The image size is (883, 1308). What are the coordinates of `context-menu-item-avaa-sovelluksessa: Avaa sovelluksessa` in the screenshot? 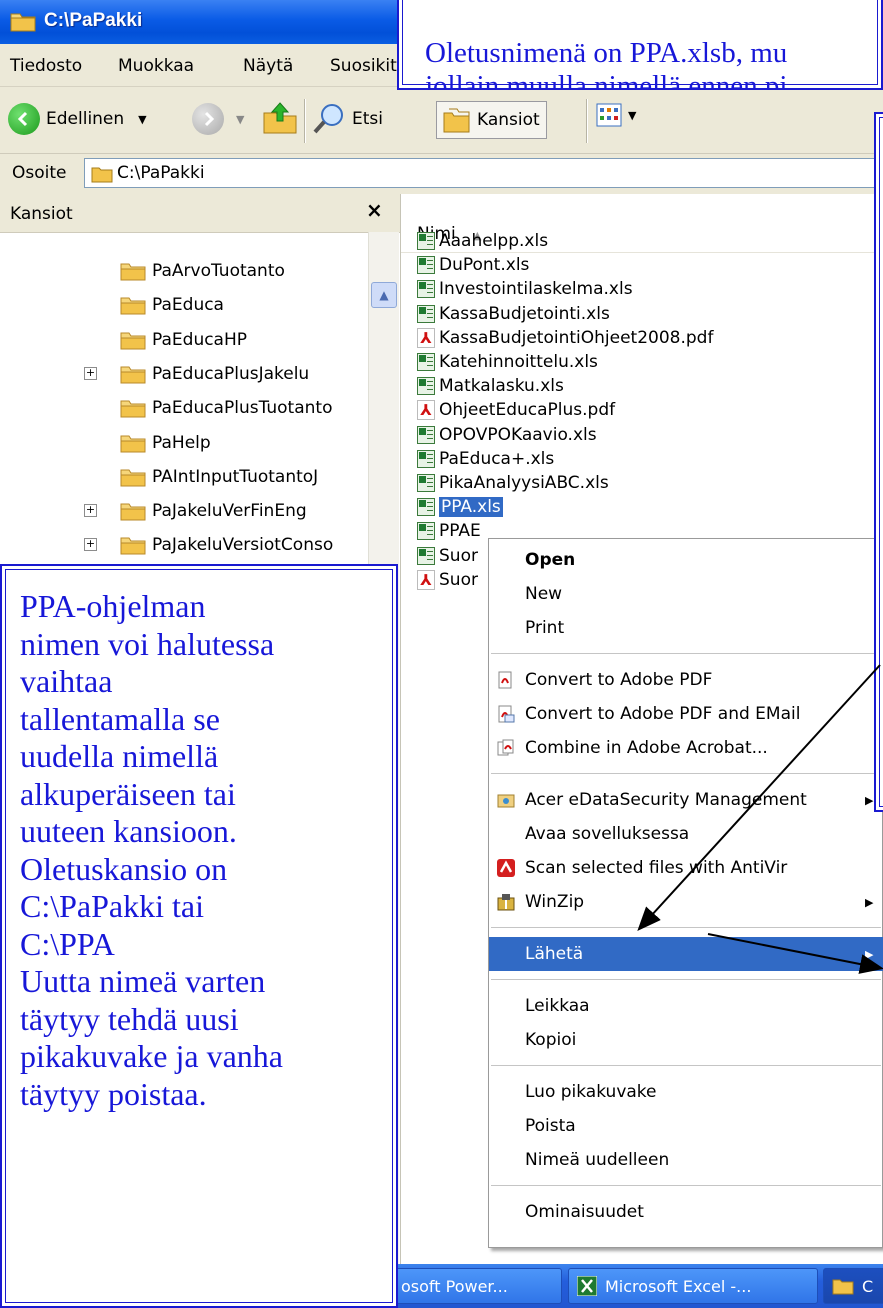 It's located at (686, 834).